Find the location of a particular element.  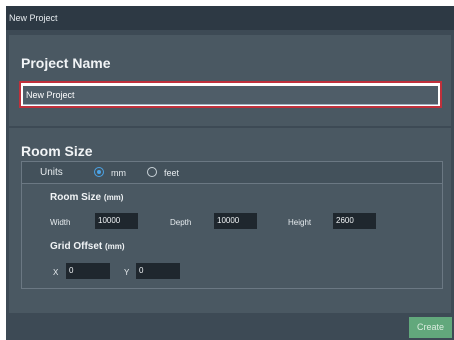

dialog-footer: Create is located at coordinates (230, 327).